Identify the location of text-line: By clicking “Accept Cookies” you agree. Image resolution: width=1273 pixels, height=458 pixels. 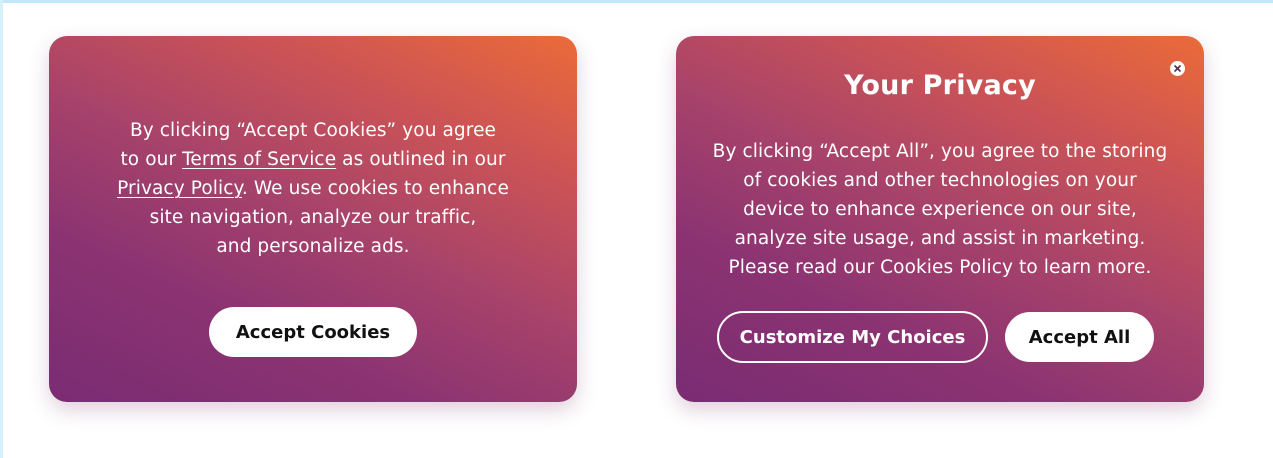
(313, 130).